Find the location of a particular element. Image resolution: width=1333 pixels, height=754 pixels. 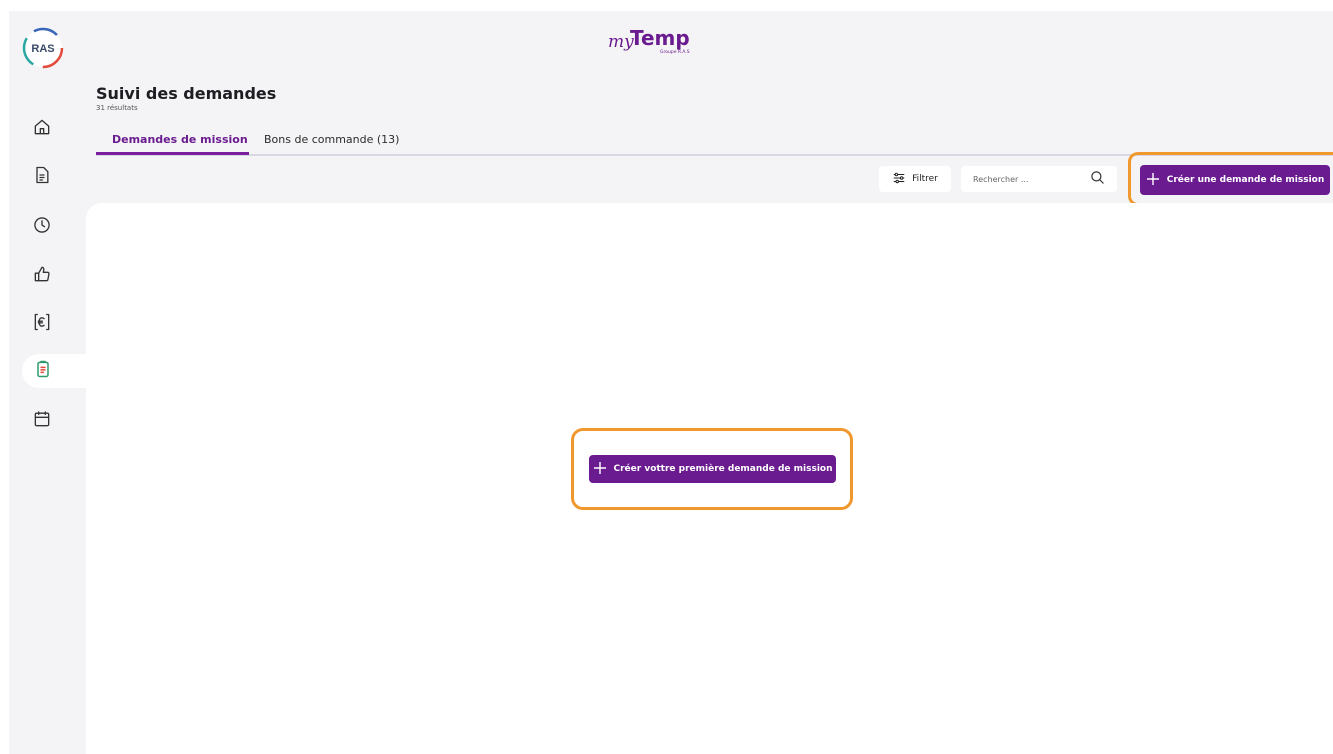

results-count: 31 résultats is located at coordinates (117, 108).